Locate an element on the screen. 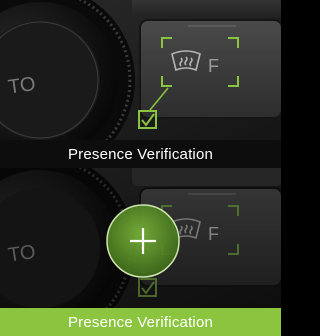 This screenshot has width=320, height=336. touch-indicator is located at coordinates (143, 241).